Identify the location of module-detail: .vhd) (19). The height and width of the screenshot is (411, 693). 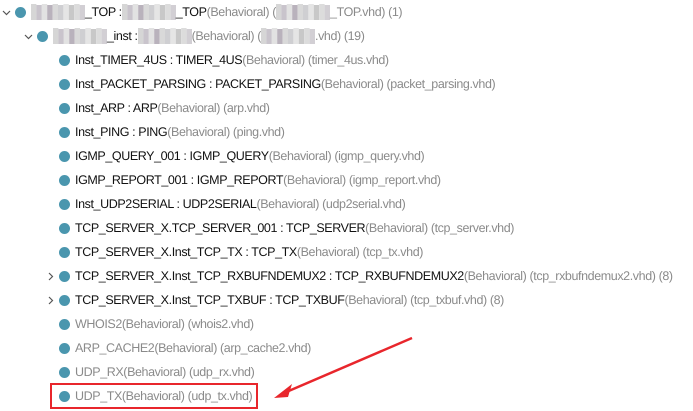
(339, 36).